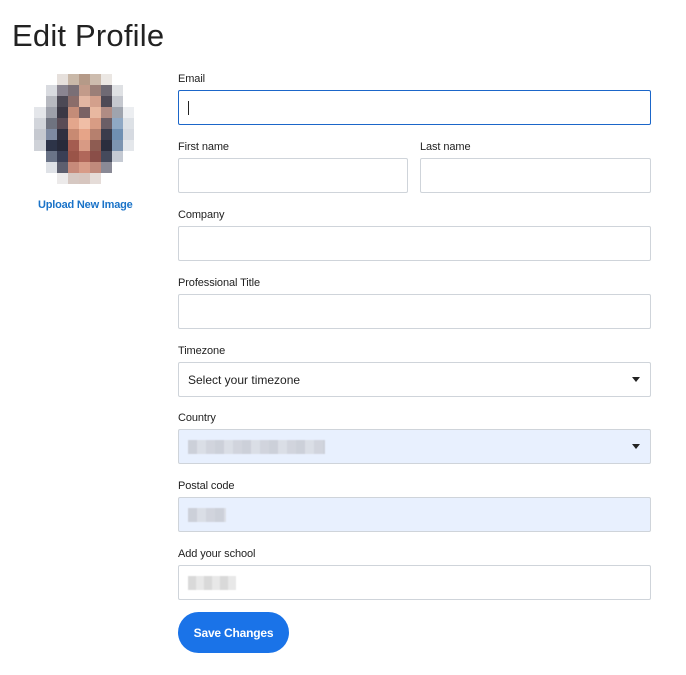 The height and width of the screenshot is (675, 686). Describe the element at coordinates (202, 351) in the screenshot. I see `timezone-label: Timezone` at that location.